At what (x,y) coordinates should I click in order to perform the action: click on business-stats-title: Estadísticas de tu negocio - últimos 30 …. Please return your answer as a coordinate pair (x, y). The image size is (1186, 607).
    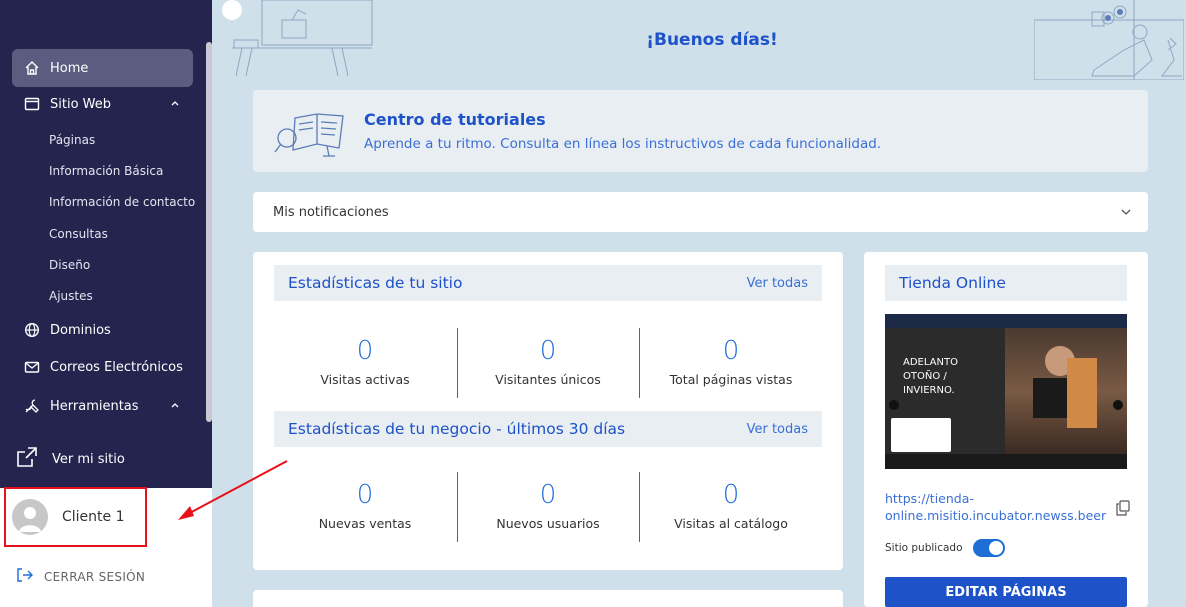
    Looking at the image, I should click on (457, 429).